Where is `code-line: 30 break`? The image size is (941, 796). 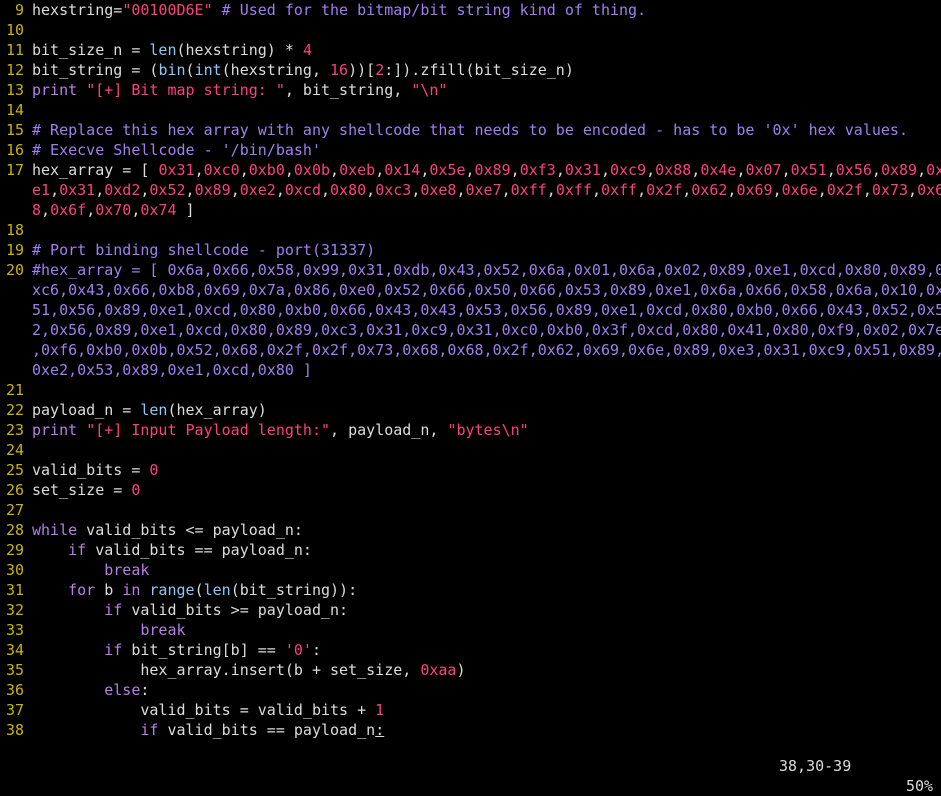 code-line: 30 break is located at coordinates (470, 570).